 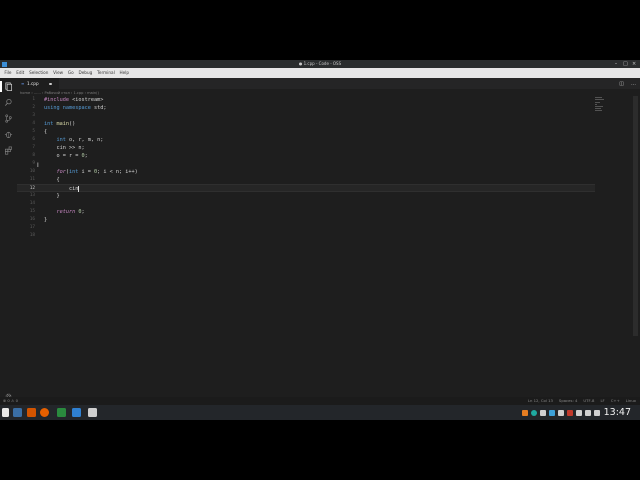 I want to click on problems-indicator: ⊗ 0 ⚠ 0, so click(x=10, y=401).